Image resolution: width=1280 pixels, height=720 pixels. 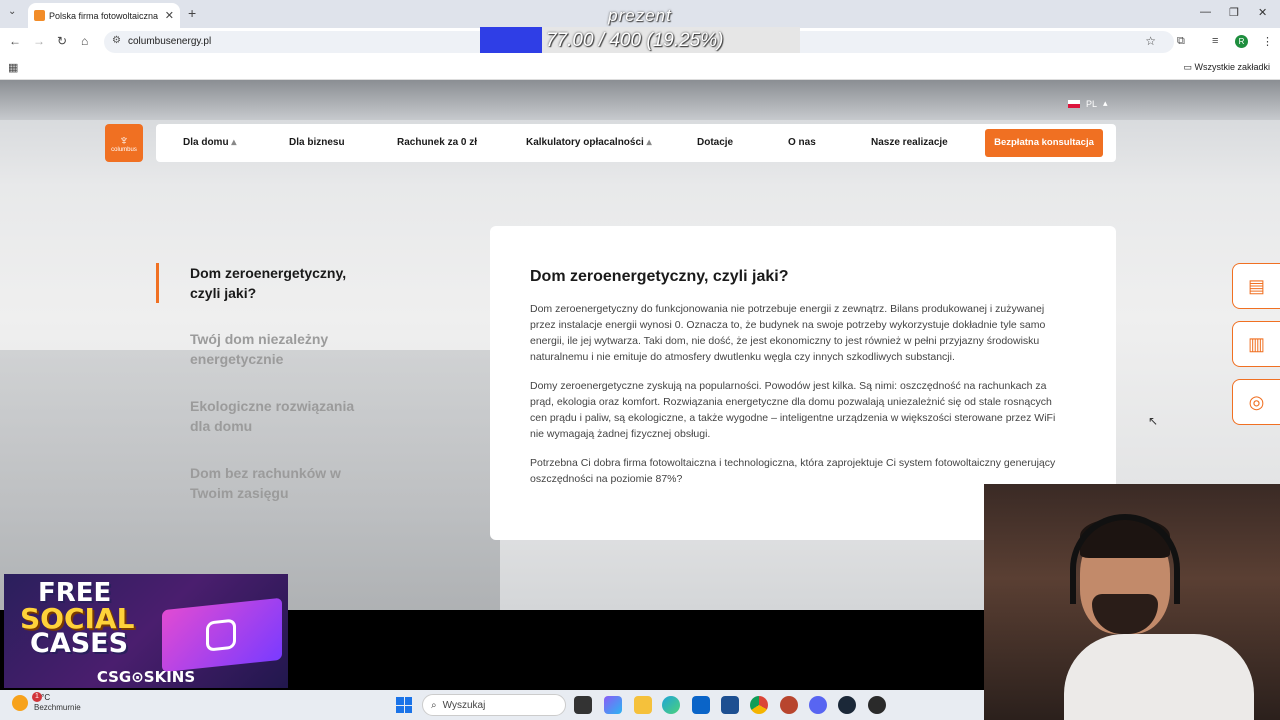 I want to click on sidebar-item-2: Twój dom niezależny energetycznie, so click(x=280, y=349).